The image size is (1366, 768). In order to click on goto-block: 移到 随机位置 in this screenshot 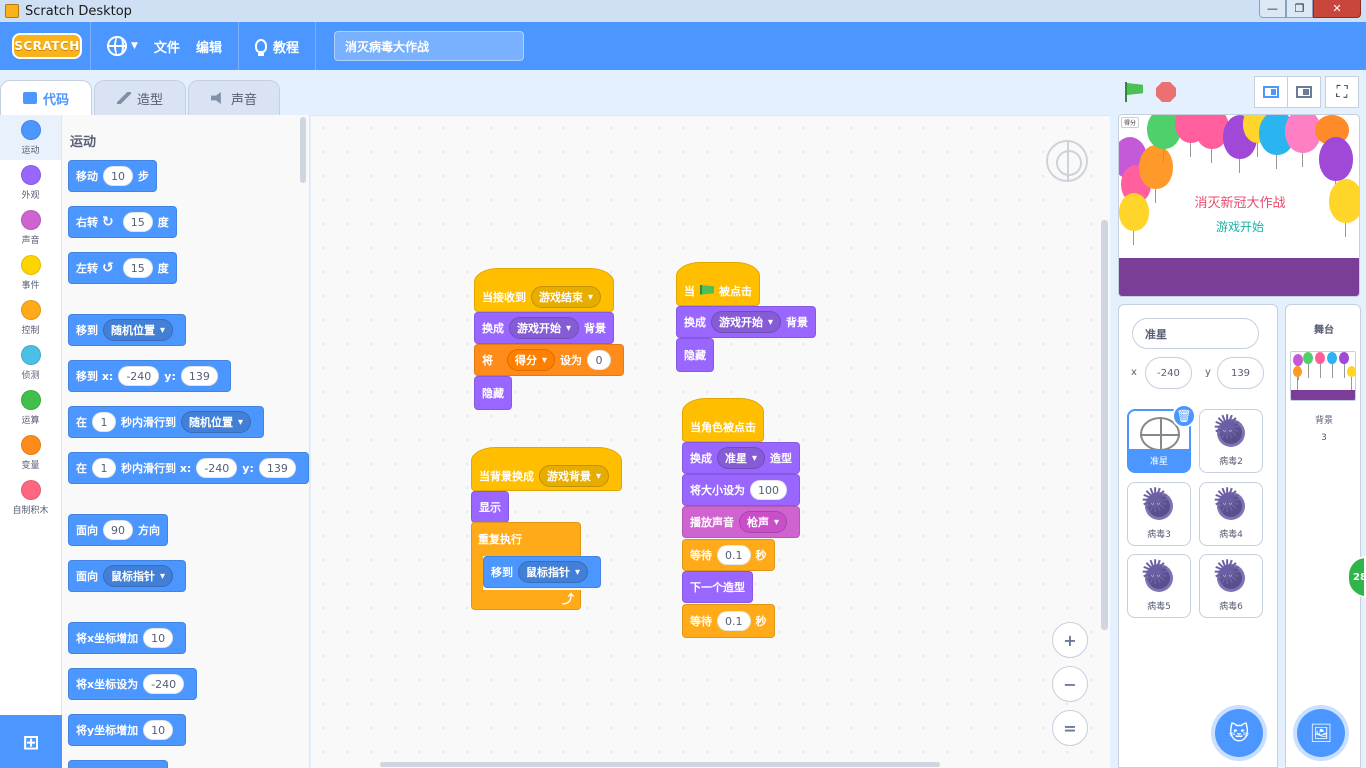, I will do `click(127, 330)`.